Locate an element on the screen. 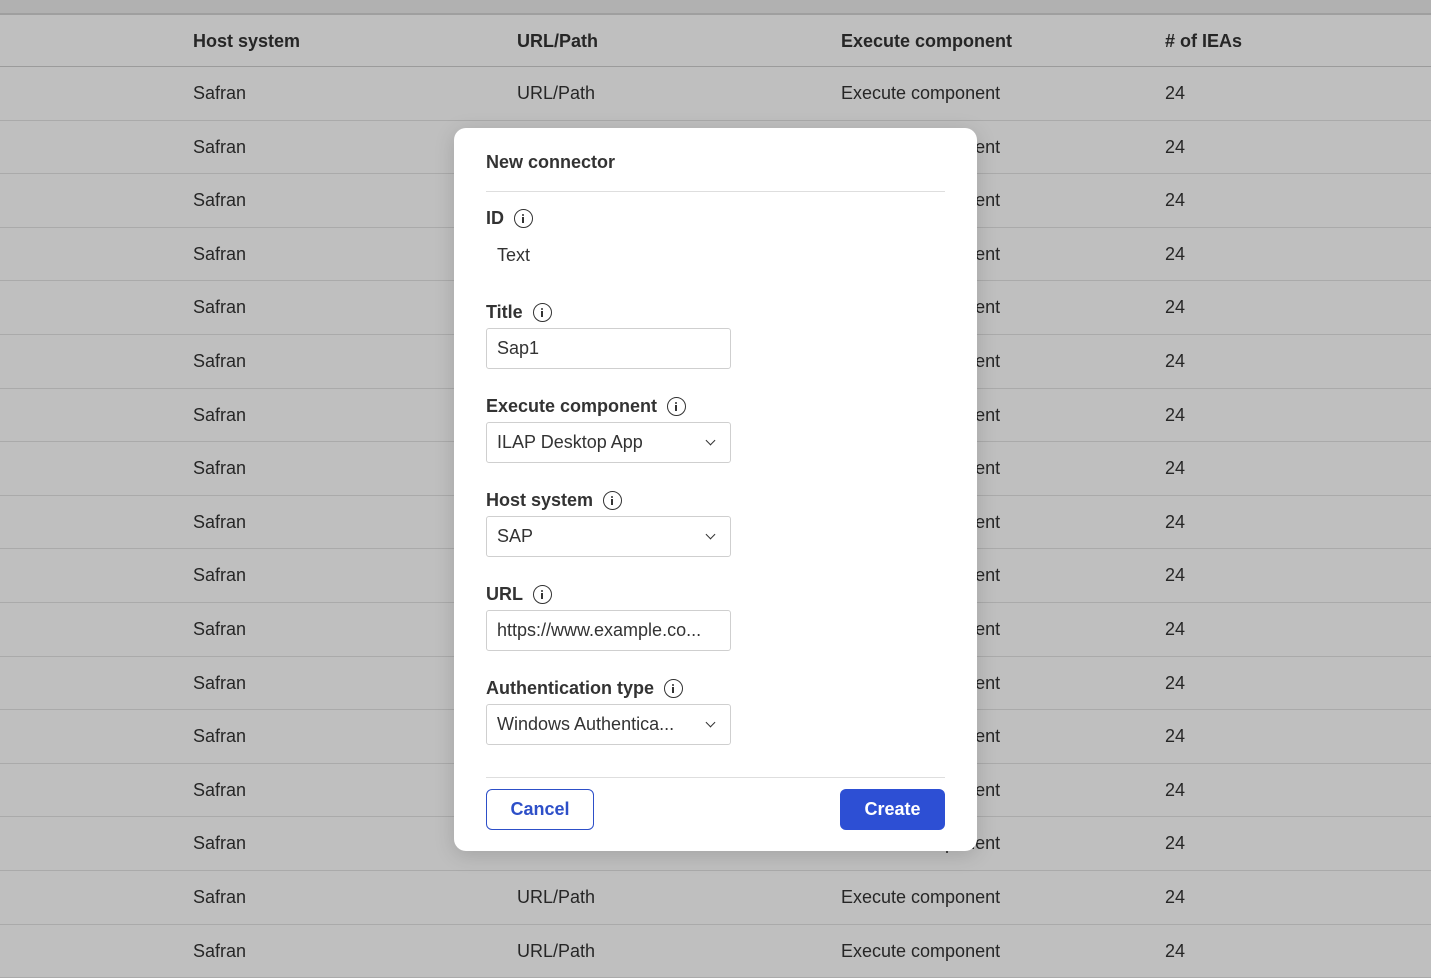 This screenshot has width=1431, height=978. title-label-text: Title is located at coordinates (504, 312).